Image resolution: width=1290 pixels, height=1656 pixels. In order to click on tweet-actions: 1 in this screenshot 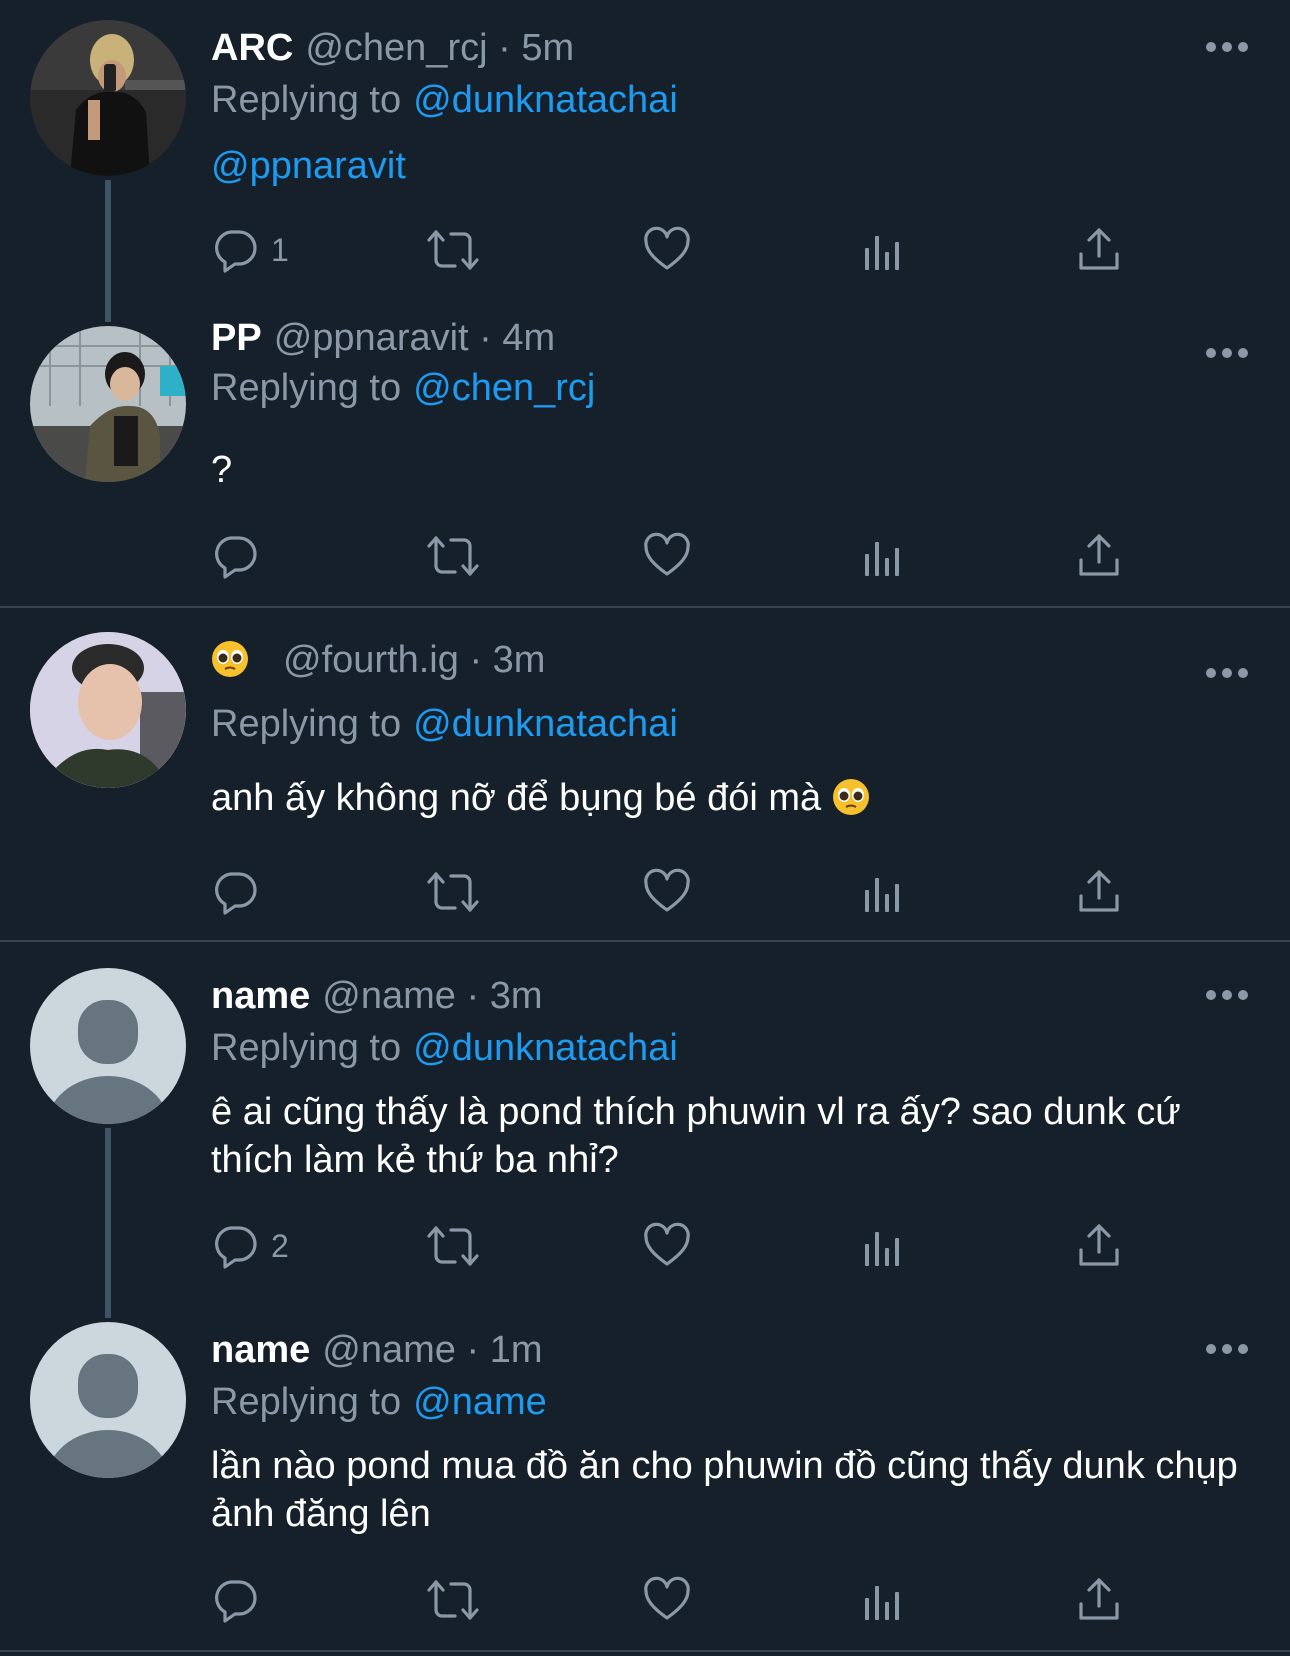, I will do `click(671, 250)`.